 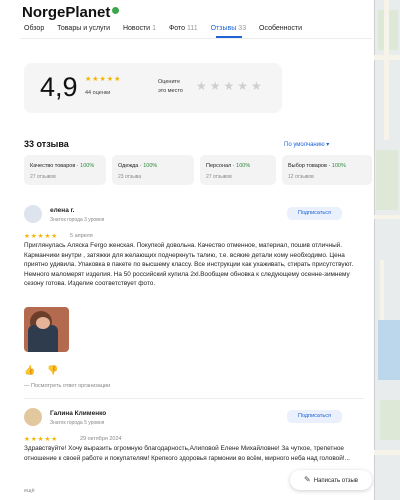 I want to click on review-author: елена г., so click(x=62, y=210).